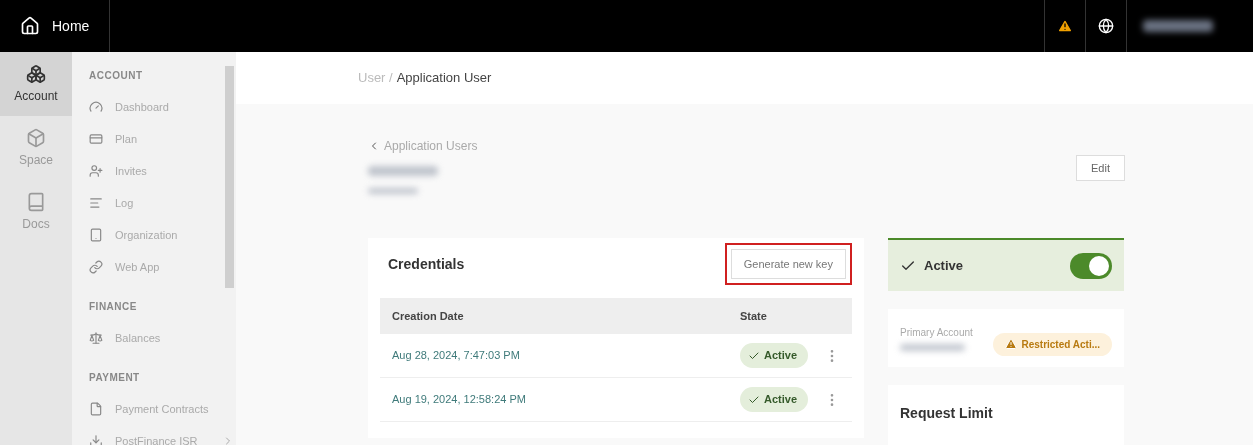 This screenshot has height=445, width=1253. What do you see at coordinates (393, 191) in the screenshot?
I see `blurred-user-id` at bounding box center [393, 191].